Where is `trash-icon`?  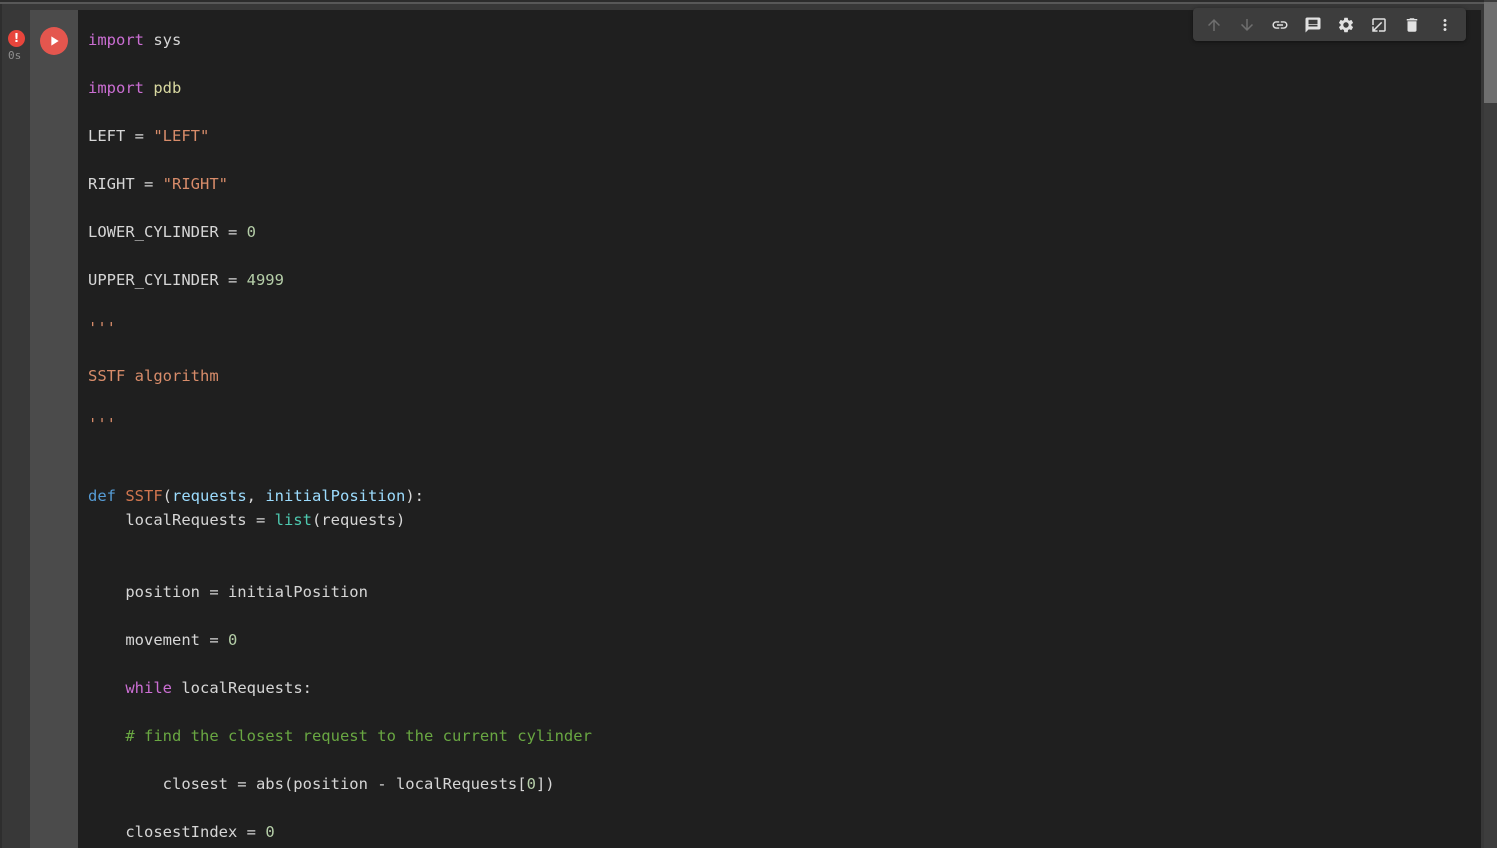 trash-icon is located at coordinates (1412, 24).